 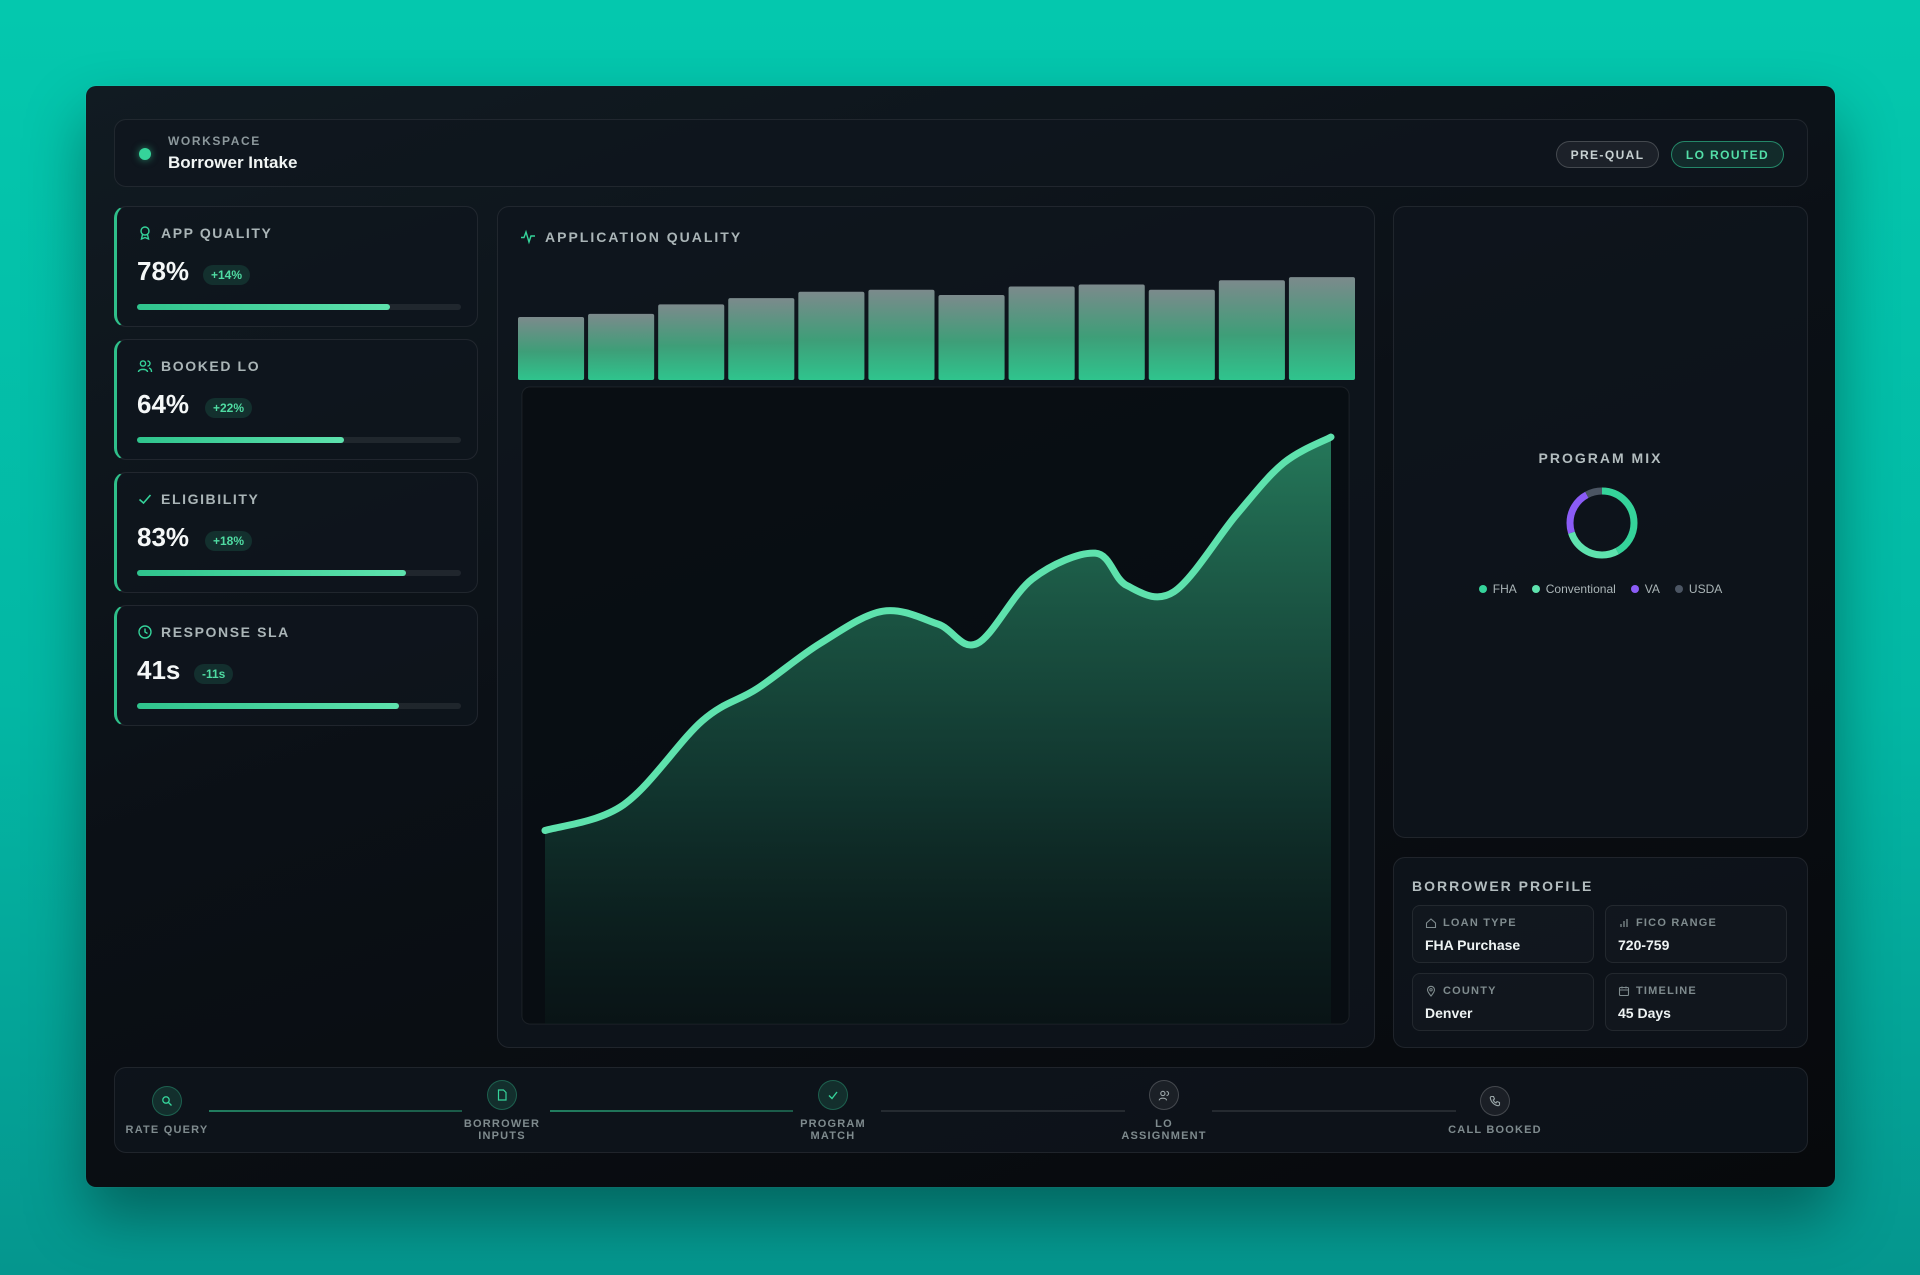 What do you see at coordinates (1431, 923) in the screenshot?
I see `home-icon` at bounding box center [1431, 923].